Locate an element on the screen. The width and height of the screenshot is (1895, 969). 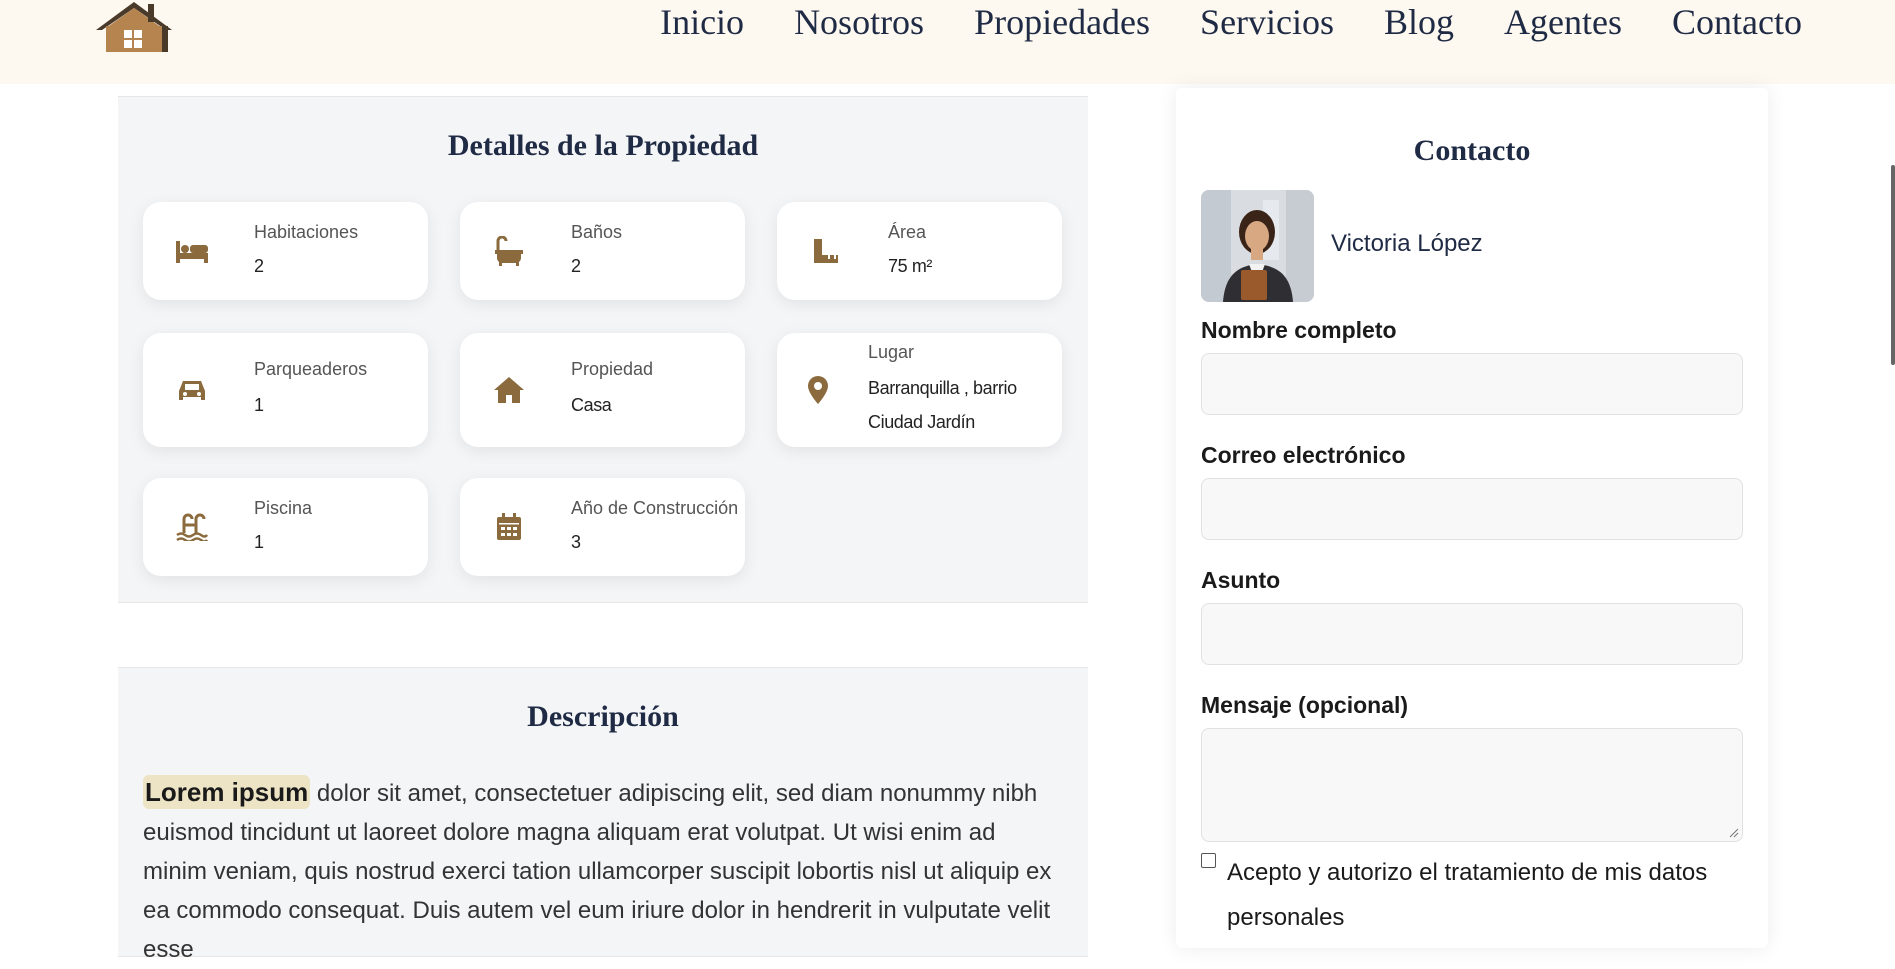
nav-contacto: Contacto is located at coordinates (1737, 22).